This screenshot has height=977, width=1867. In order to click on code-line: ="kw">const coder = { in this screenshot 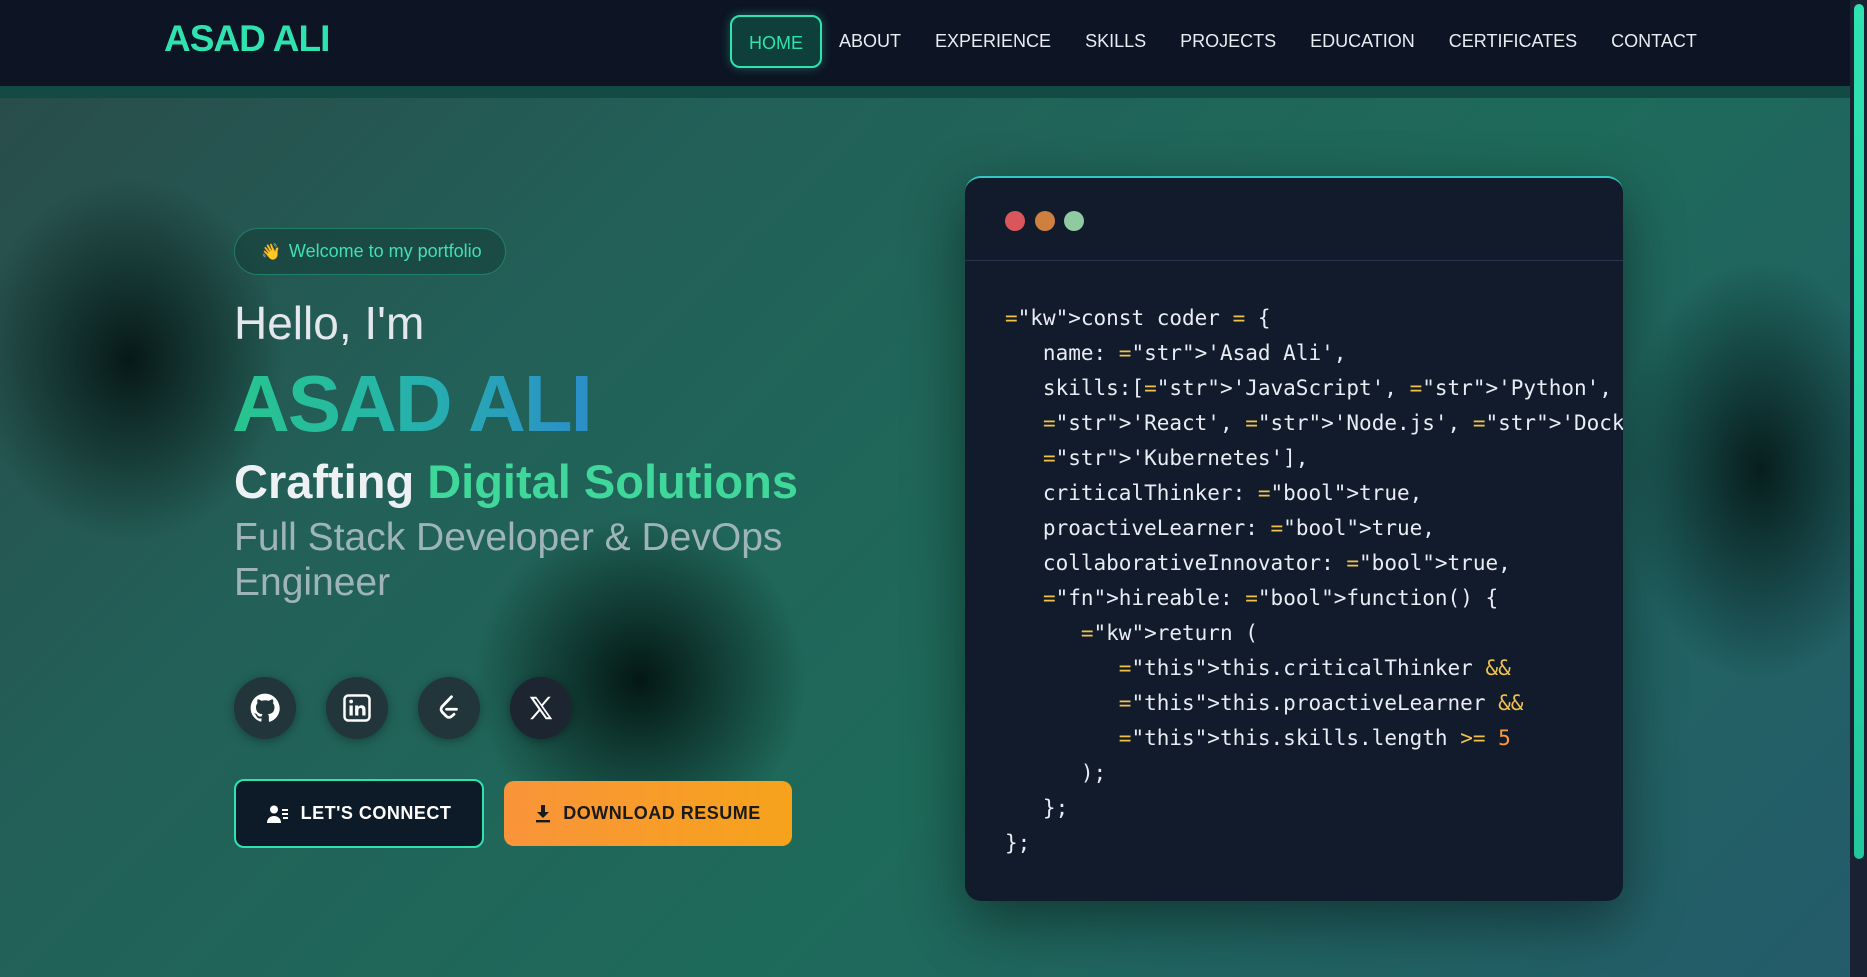, I will do `click(1138, 318)`.